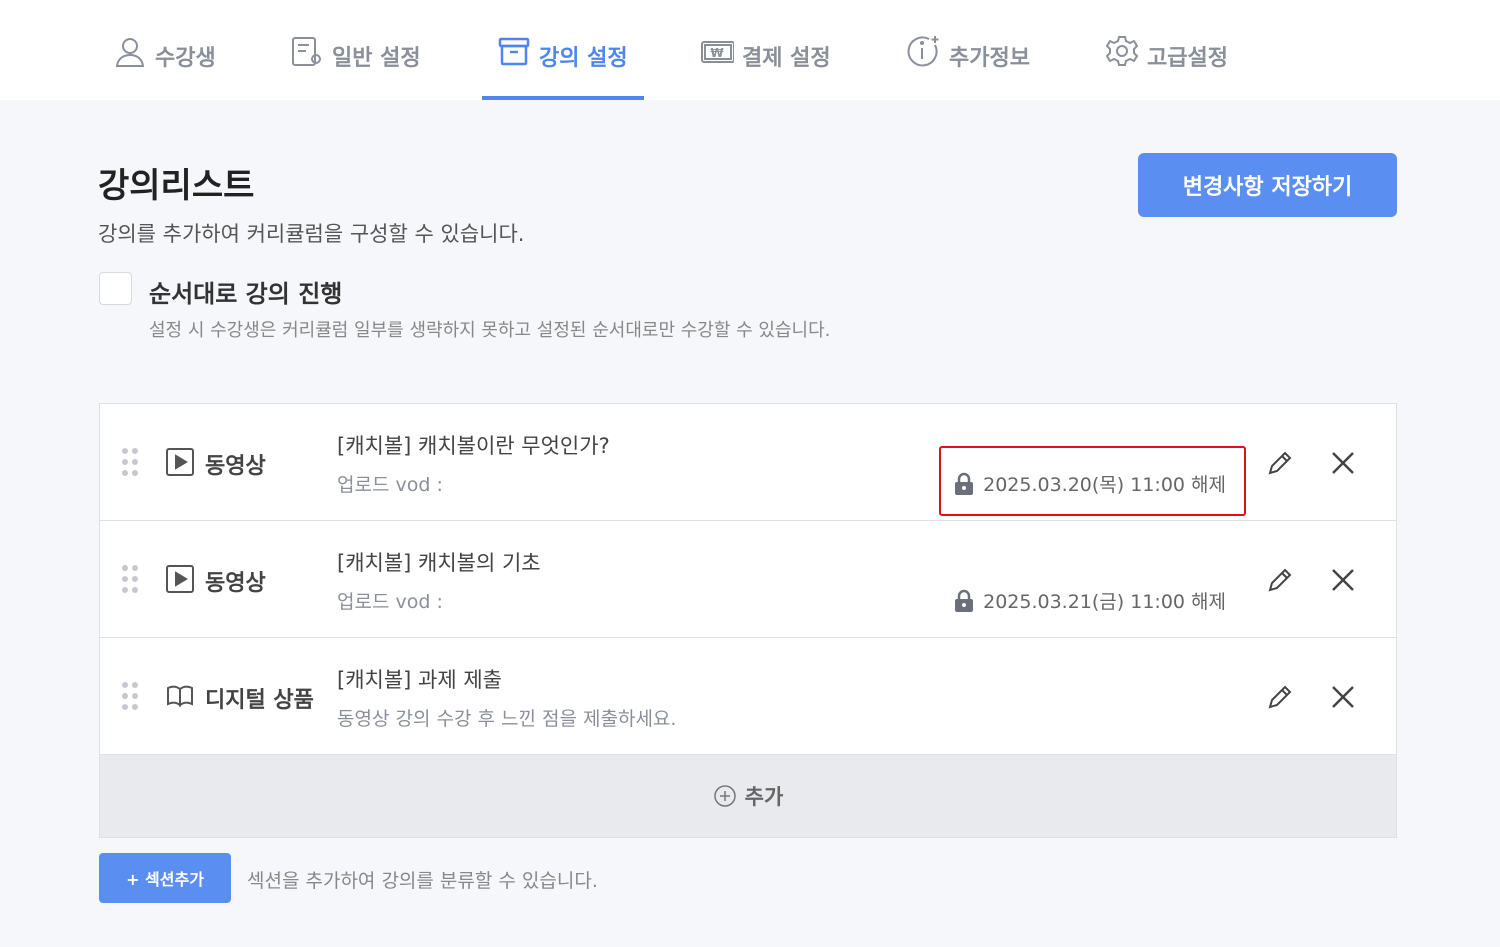 Image resolution: width=1500 pixels, height=947 pixels. Describe the element at coordinates (115, 288) in the screenshot. I see `sequential-checkbox` at that location.